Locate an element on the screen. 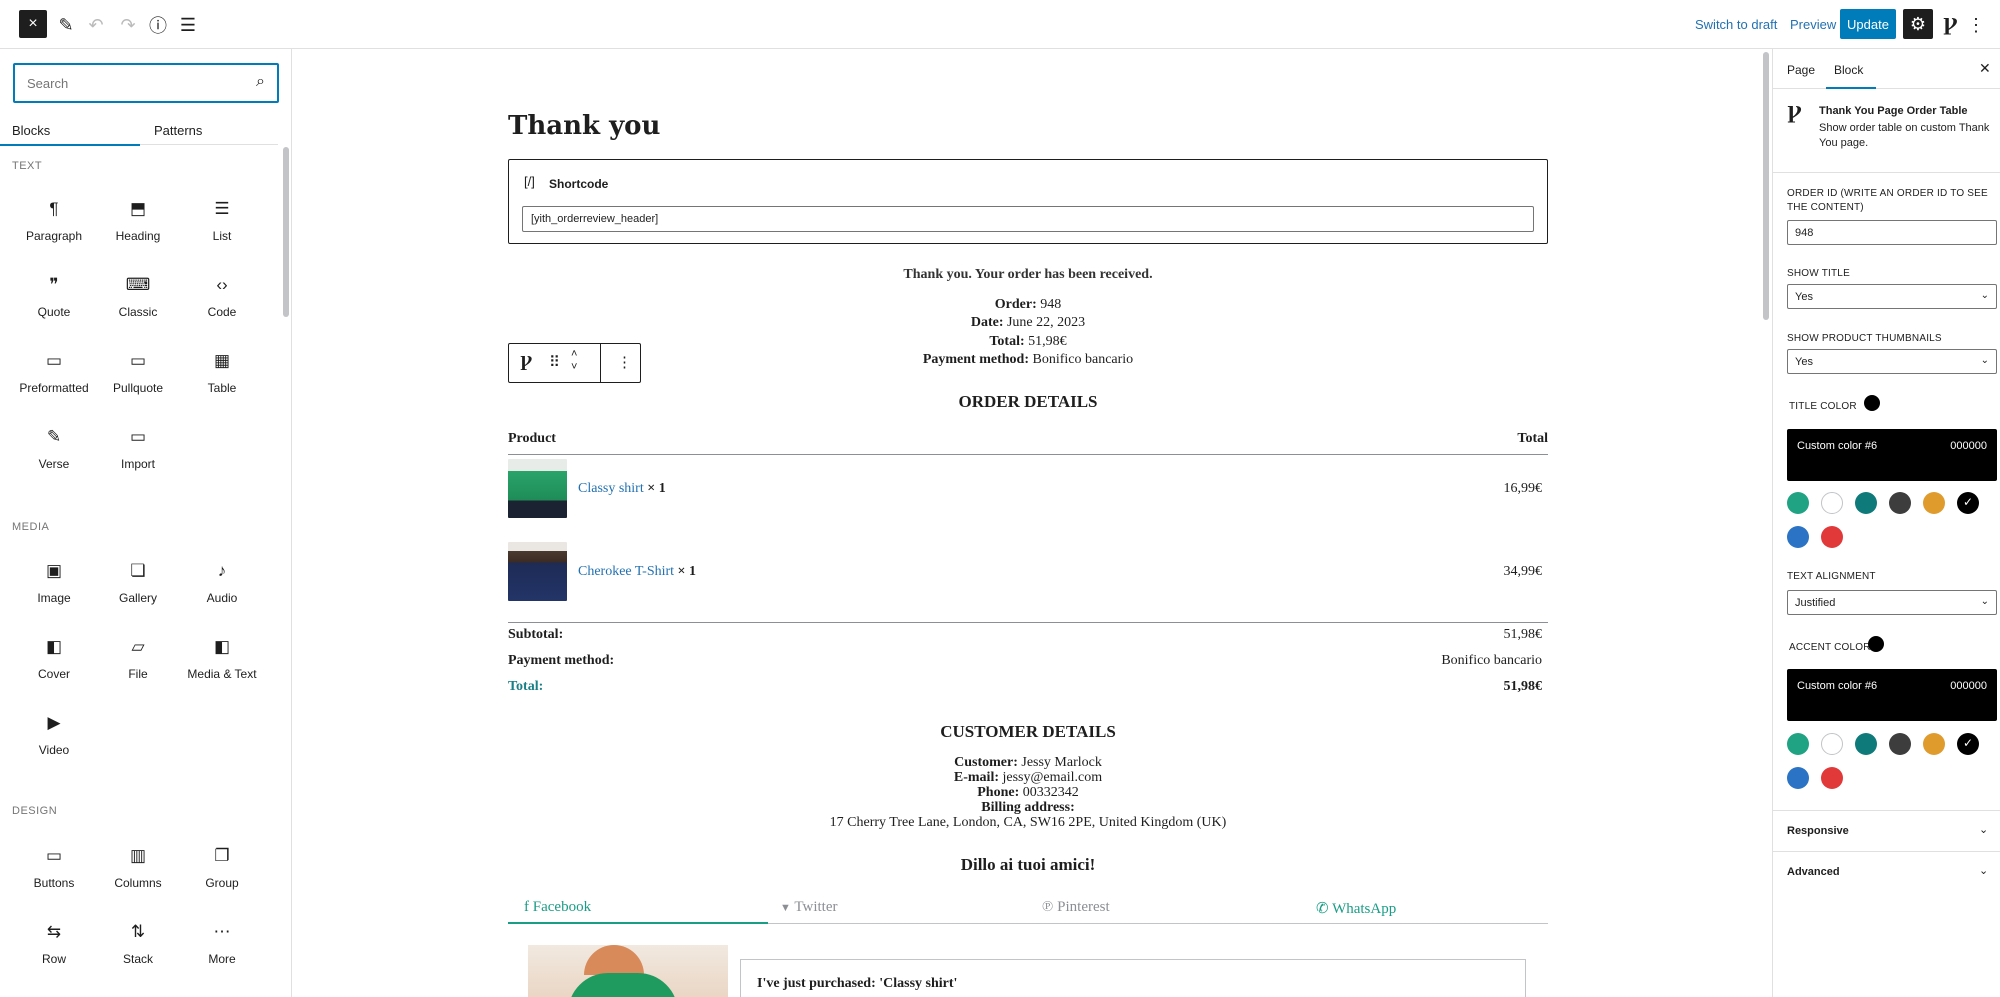 The image size is (2000, 997). block-search-input: Search ⌕ is located at coordinates (146, 83).